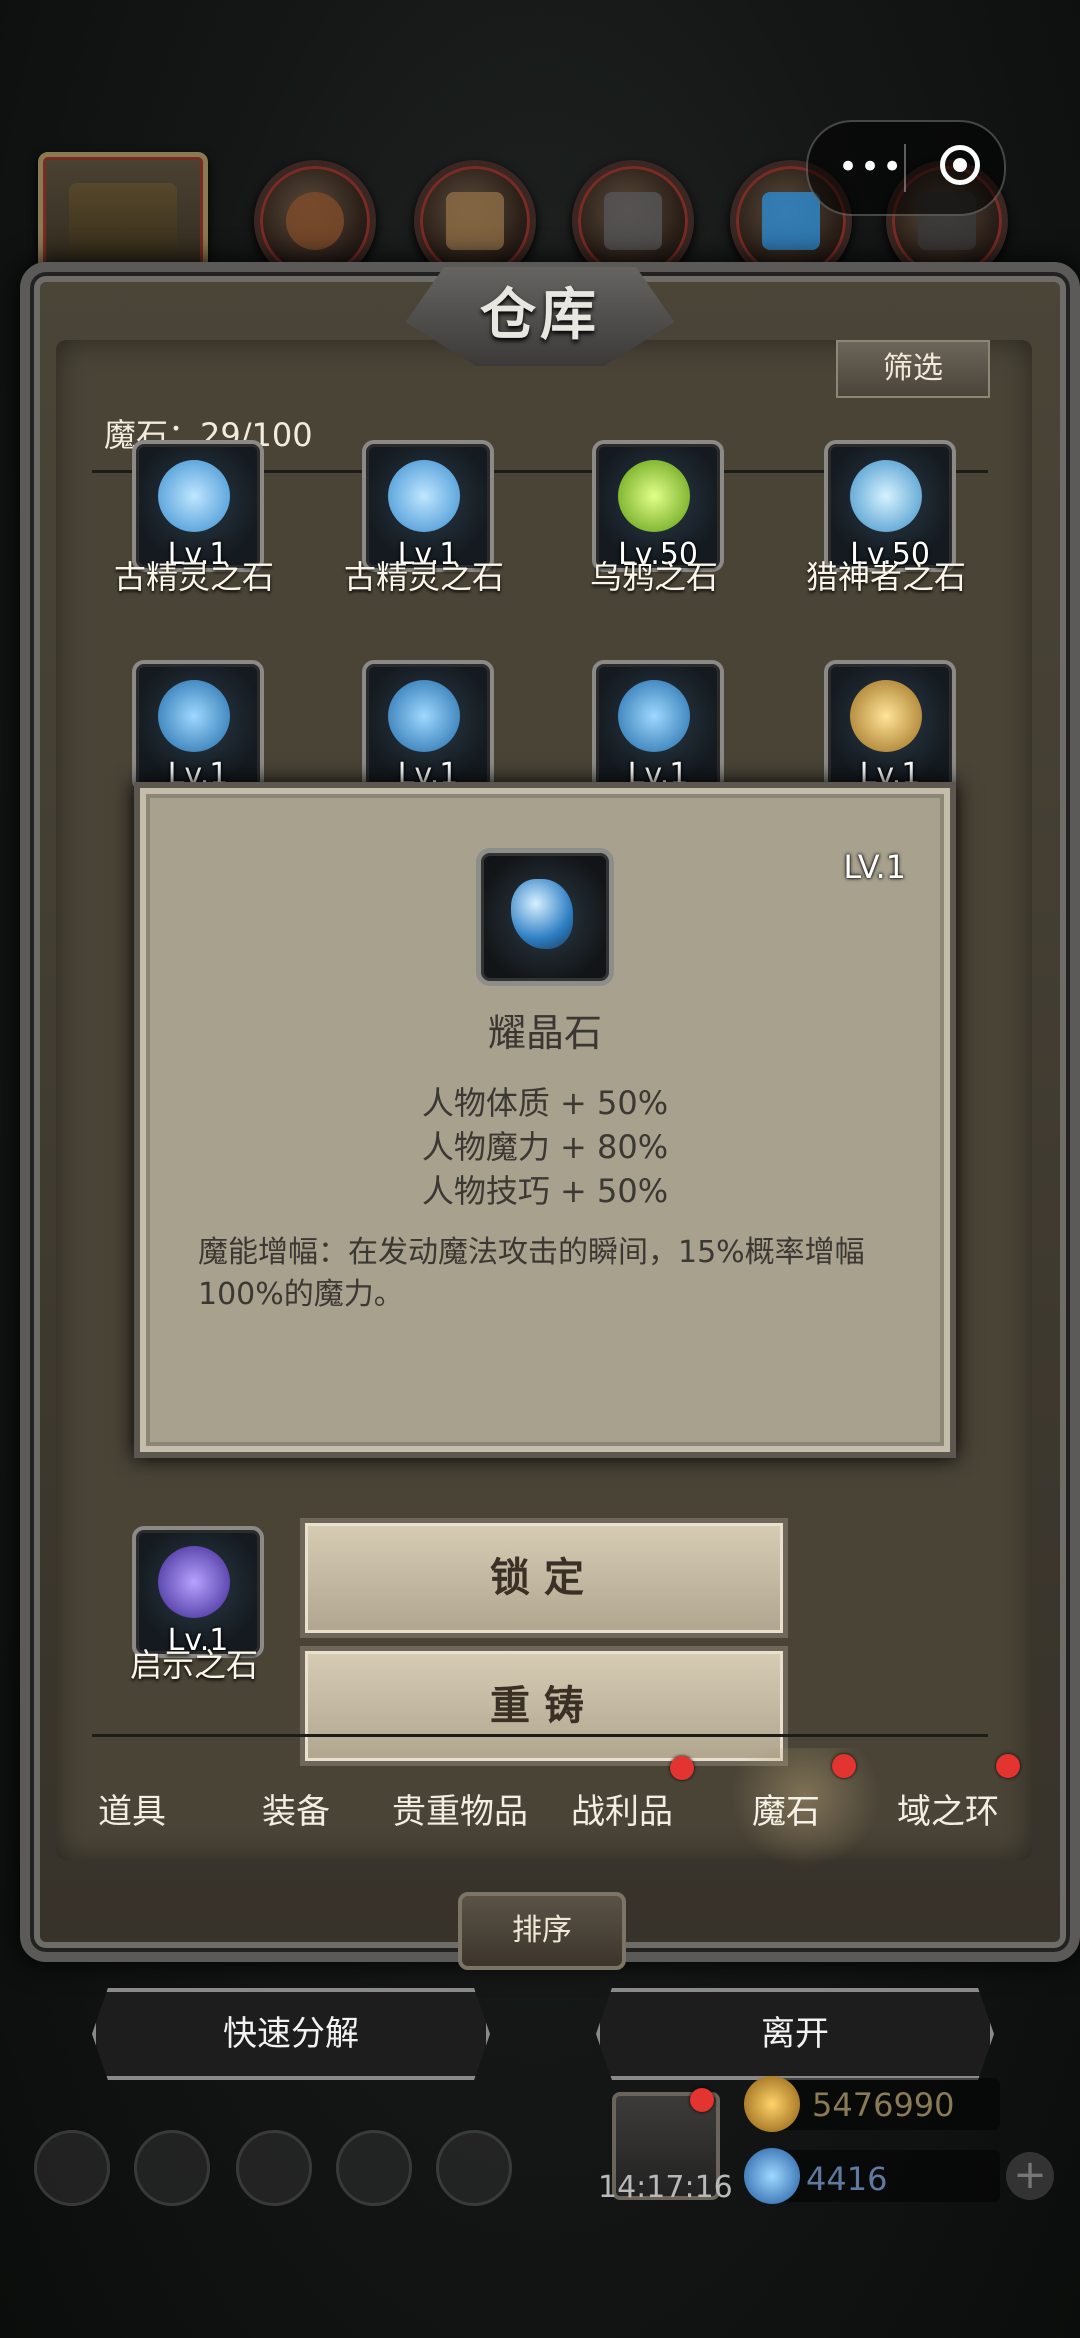  Describe the element at coordinates (665, 2187) in the screenshot. I see `countdown-timer: 14:17:16` at that location.